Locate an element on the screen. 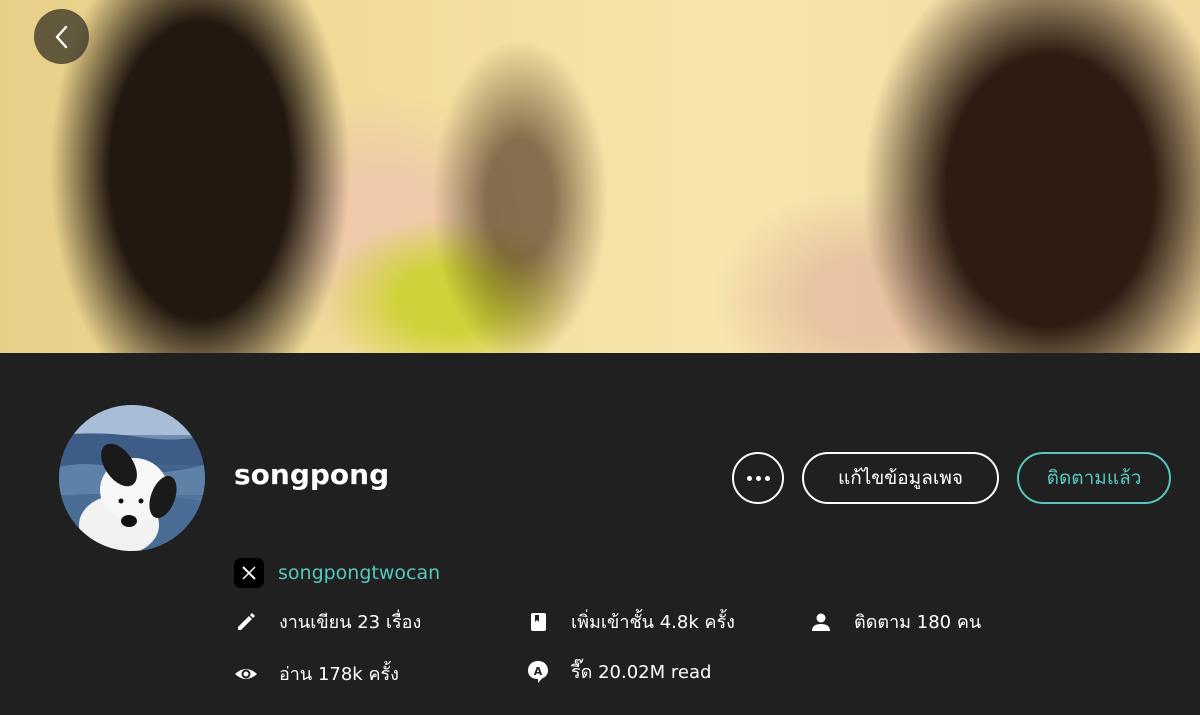 The image size is (1200, 715). social-link-row: songpongtwocan is located at coordinates (337, 573).